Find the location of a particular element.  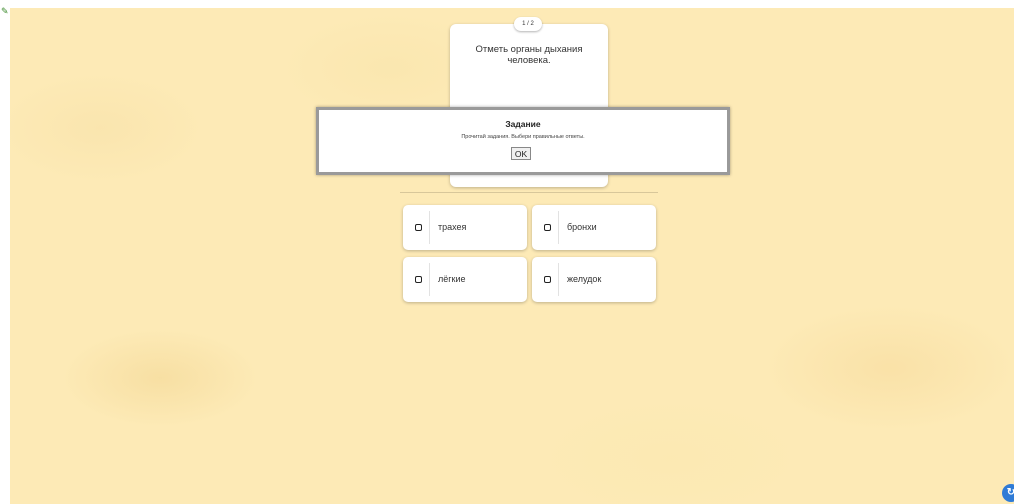

answer-option-stomach: желудок is located at coordinates (594, 279).